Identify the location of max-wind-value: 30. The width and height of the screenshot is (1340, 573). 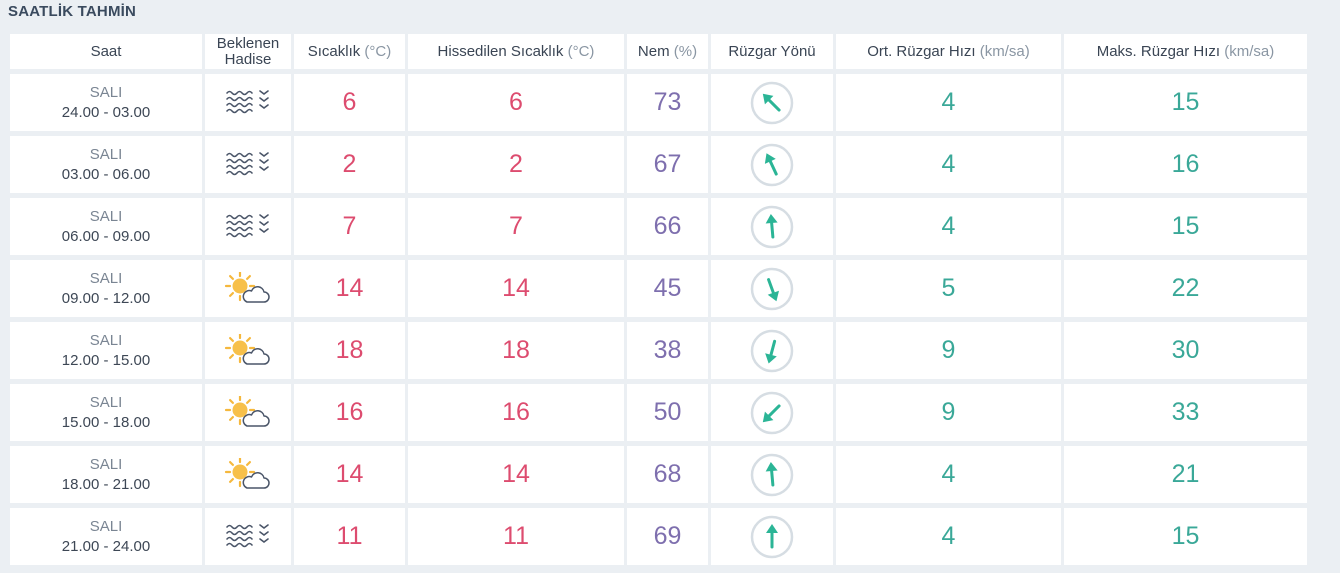
(1185, 350).